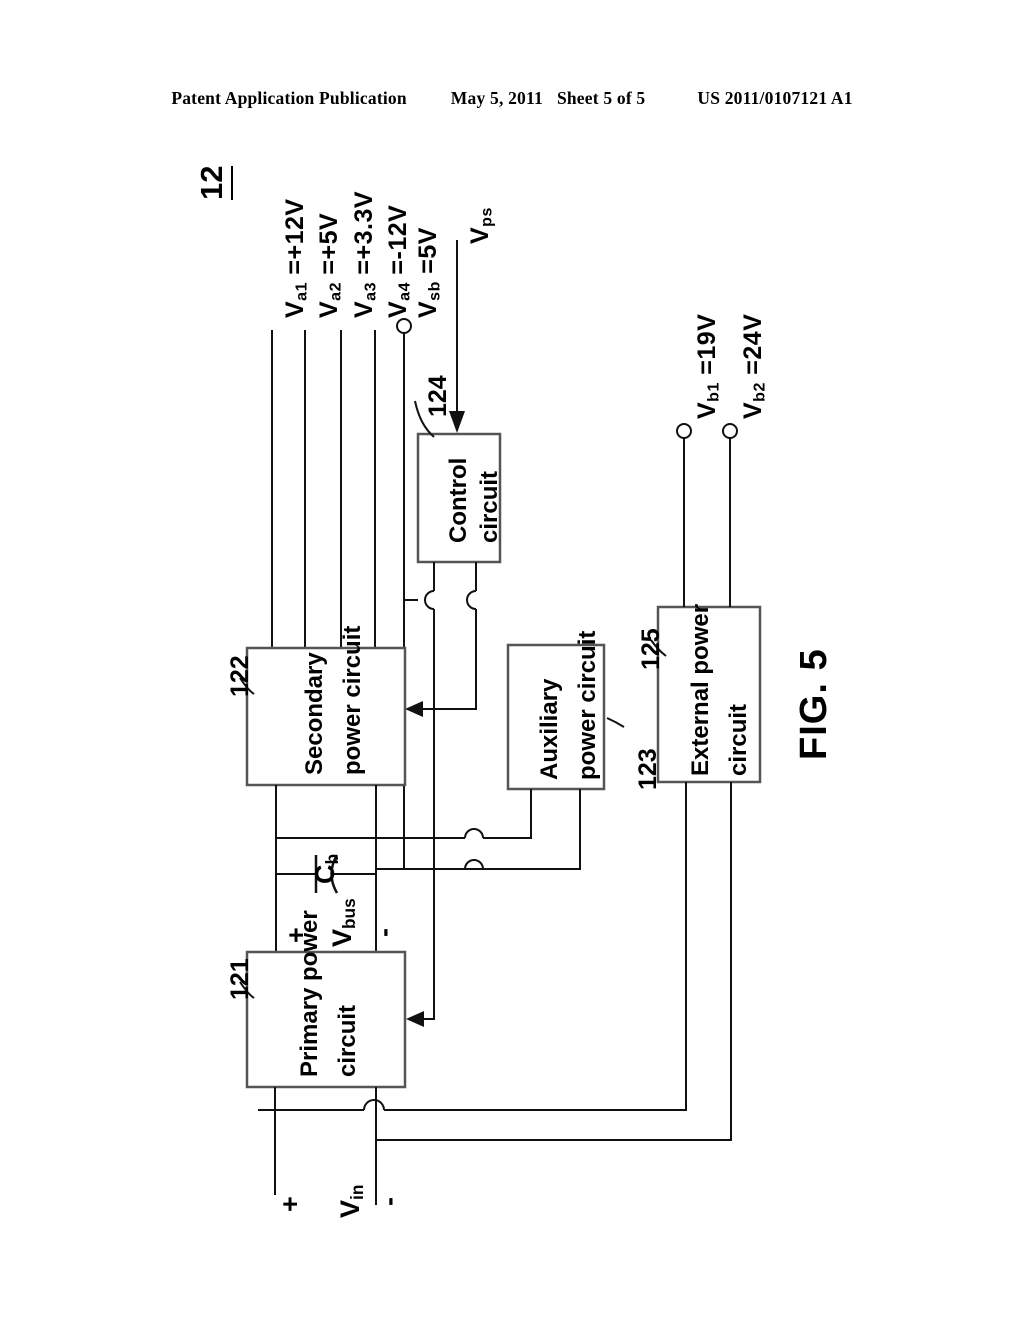  Describe the element at coordinates (374, 1105) in the screenshot. I see `wirehop-input` at that location.